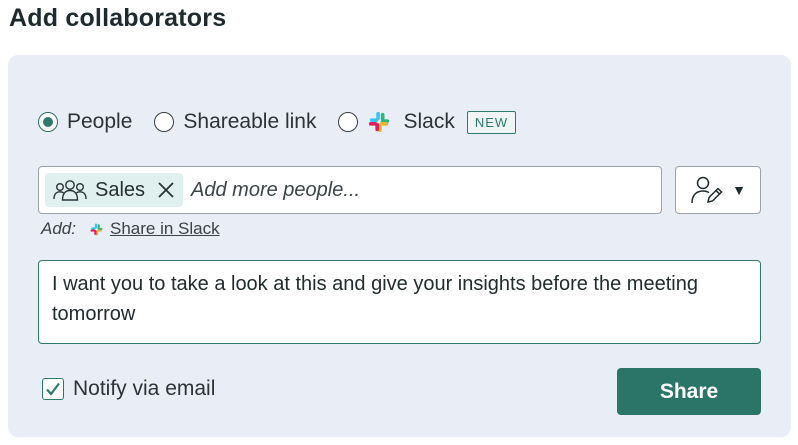 The height and width of the screenshot is (445, 798). Describe the element at coordinates (166, 190) in the screenshot. I see `remove-chip-close-icon` at that location.